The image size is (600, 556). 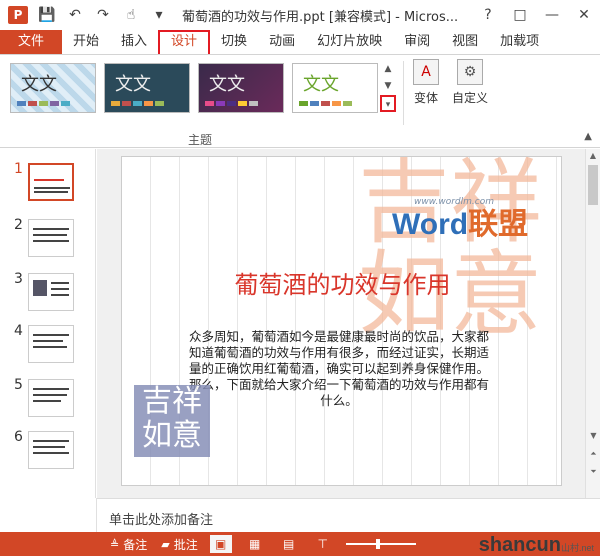 I want to click on save-icon: 💾, so click(x=47, y=15).